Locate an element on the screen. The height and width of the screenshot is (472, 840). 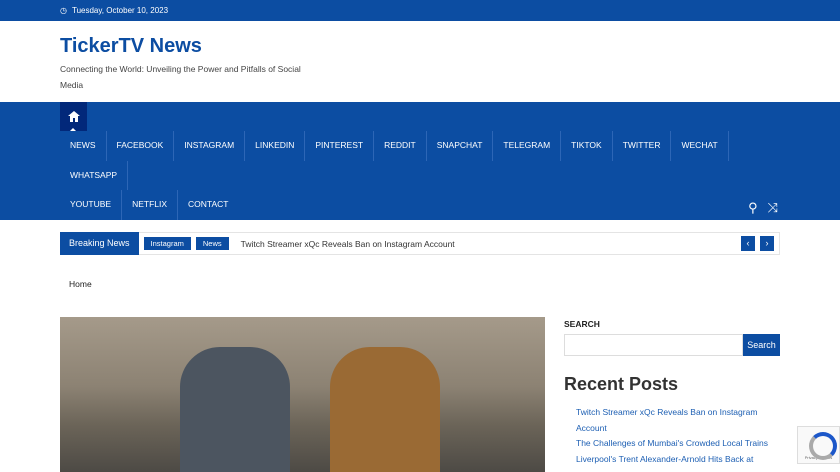
nav-item-linkedin: LINKEDIN is located at coordinates (275, 146).